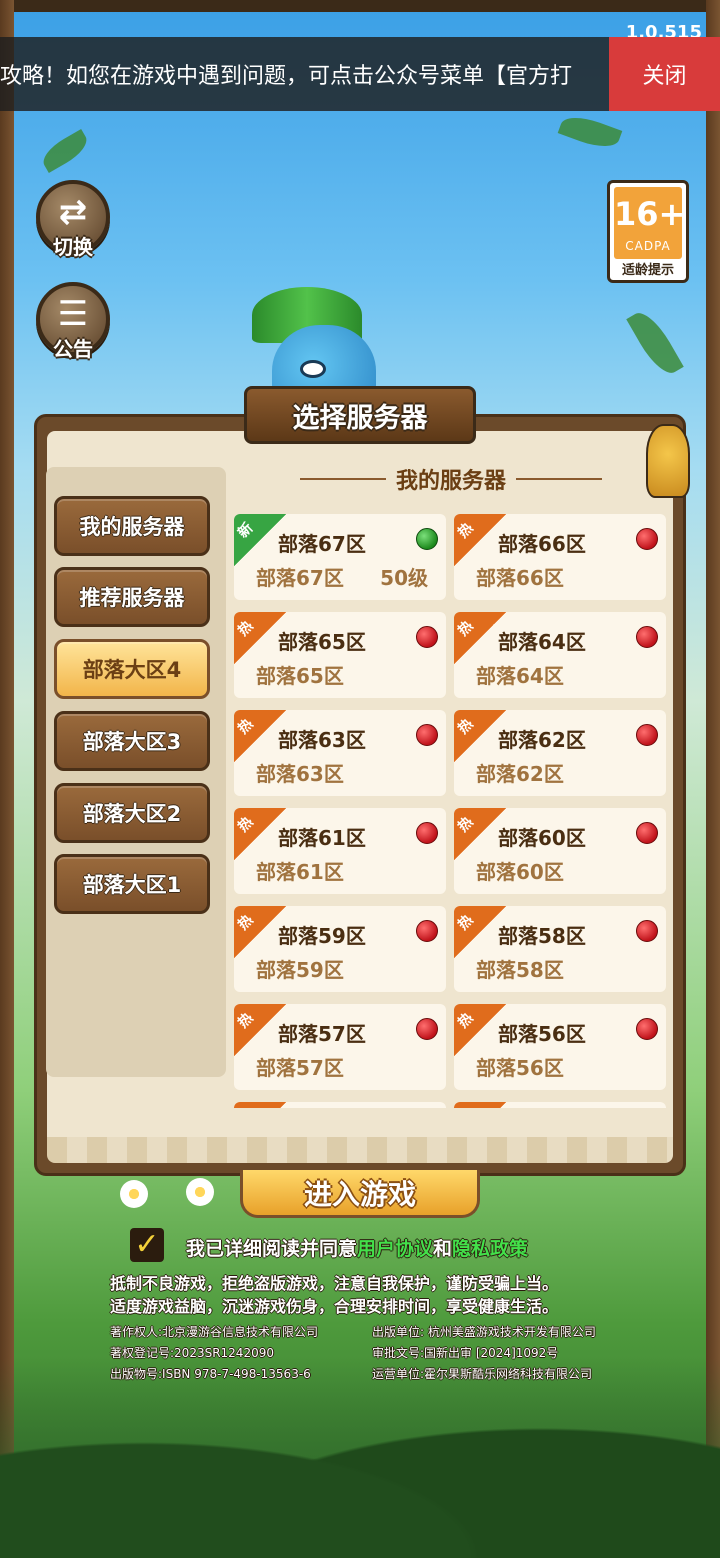 This screenshot has width=720, height=1558. What do you see at coordinates (300, 970) in the screenshot?
I see `server-subname: 部落59区` at bounding box center [300, 970].